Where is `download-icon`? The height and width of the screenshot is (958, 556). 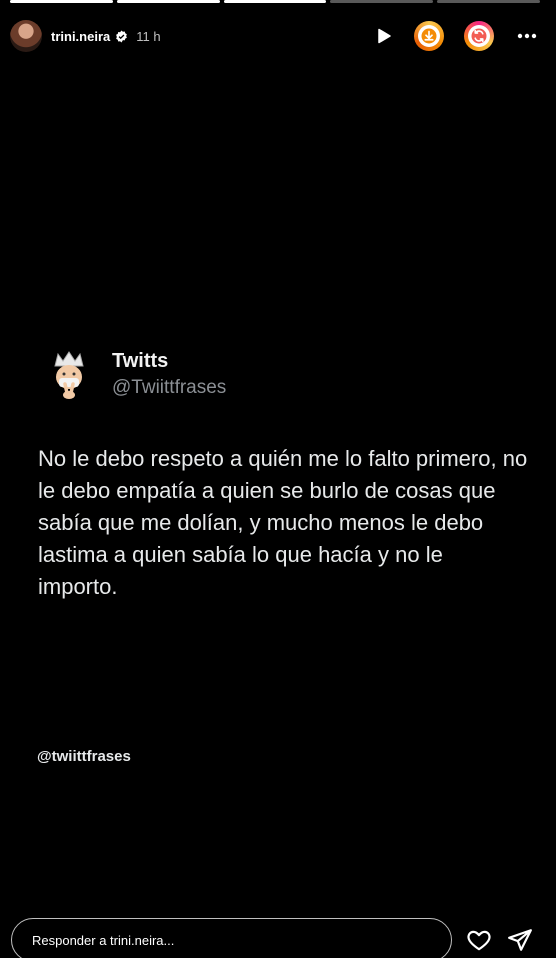 download-icon is located at coordinates (429, 36).